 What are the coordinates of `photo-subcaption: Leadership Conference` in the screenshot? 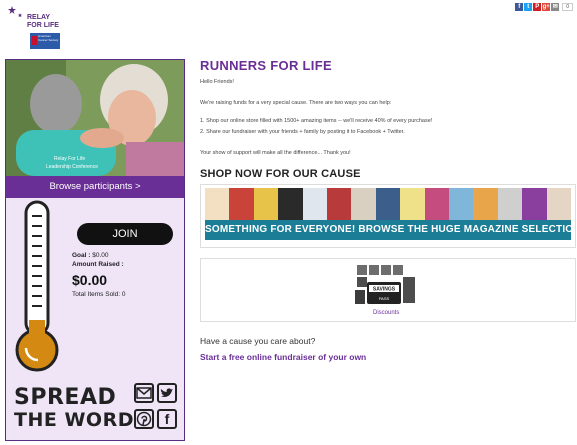 It's located at (72, 167).